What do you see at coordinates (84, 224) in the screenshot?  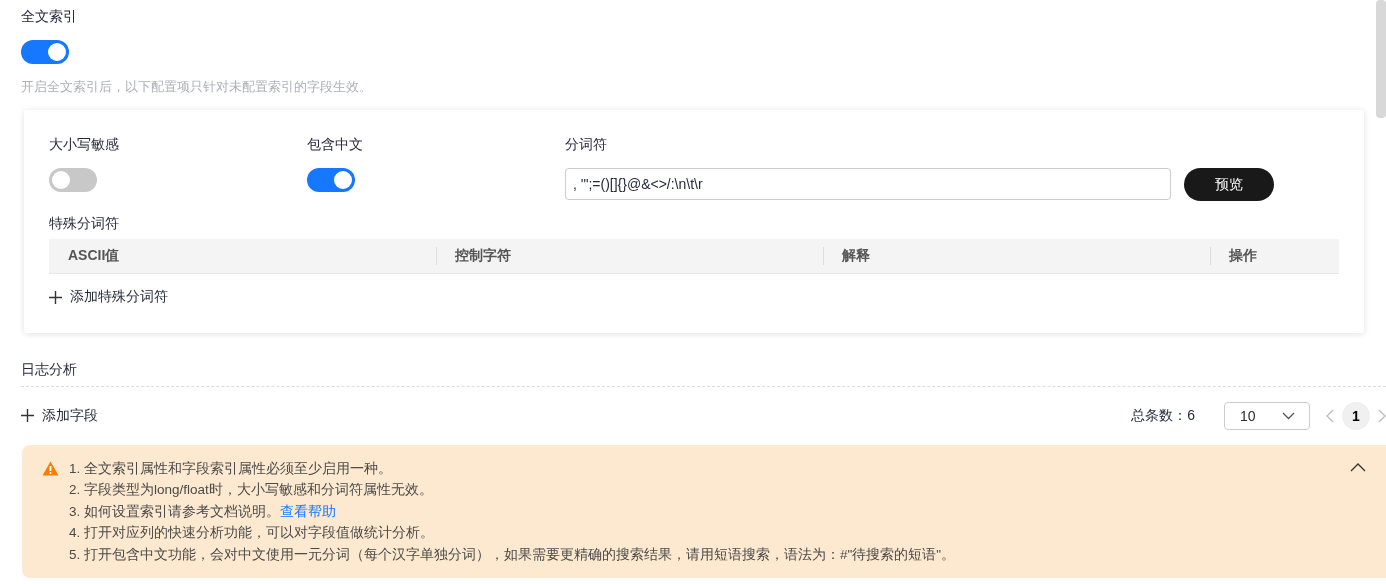 I see `section-title: 特殊分词符` at bounding box center [84, 224].